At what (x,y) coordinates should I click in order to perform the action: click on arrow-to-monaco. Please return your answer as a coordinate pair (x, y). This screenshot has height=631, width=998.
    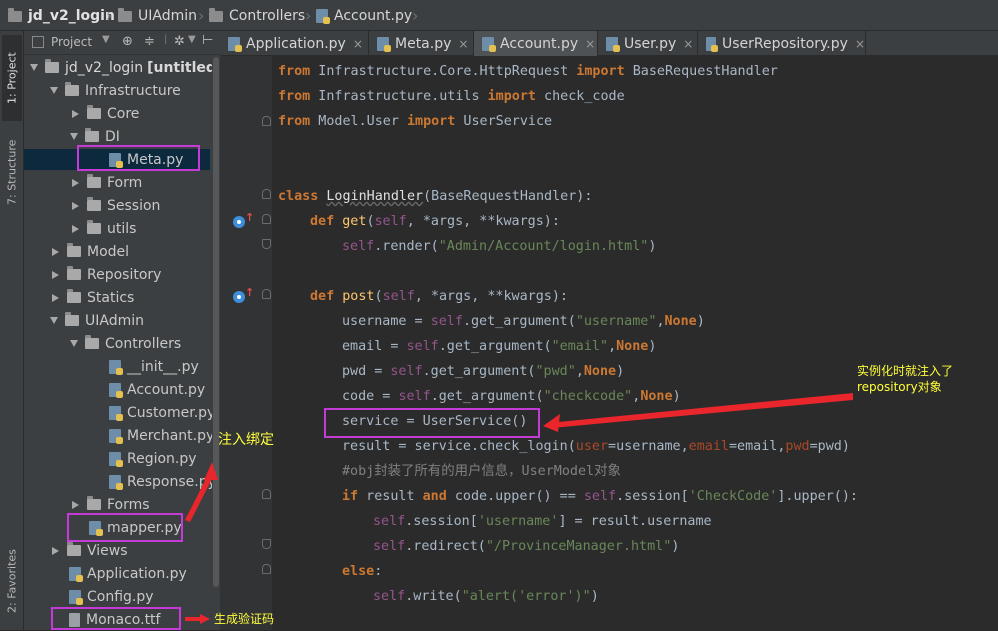
    Looking at the image, I should click on (197, 619).